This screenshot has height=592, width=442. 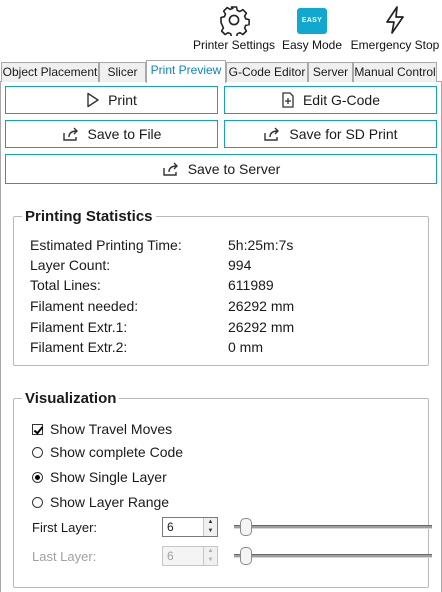 I want to click on first-layer-stepper: 6 ▲ ▼, so click(x=190, y=527).